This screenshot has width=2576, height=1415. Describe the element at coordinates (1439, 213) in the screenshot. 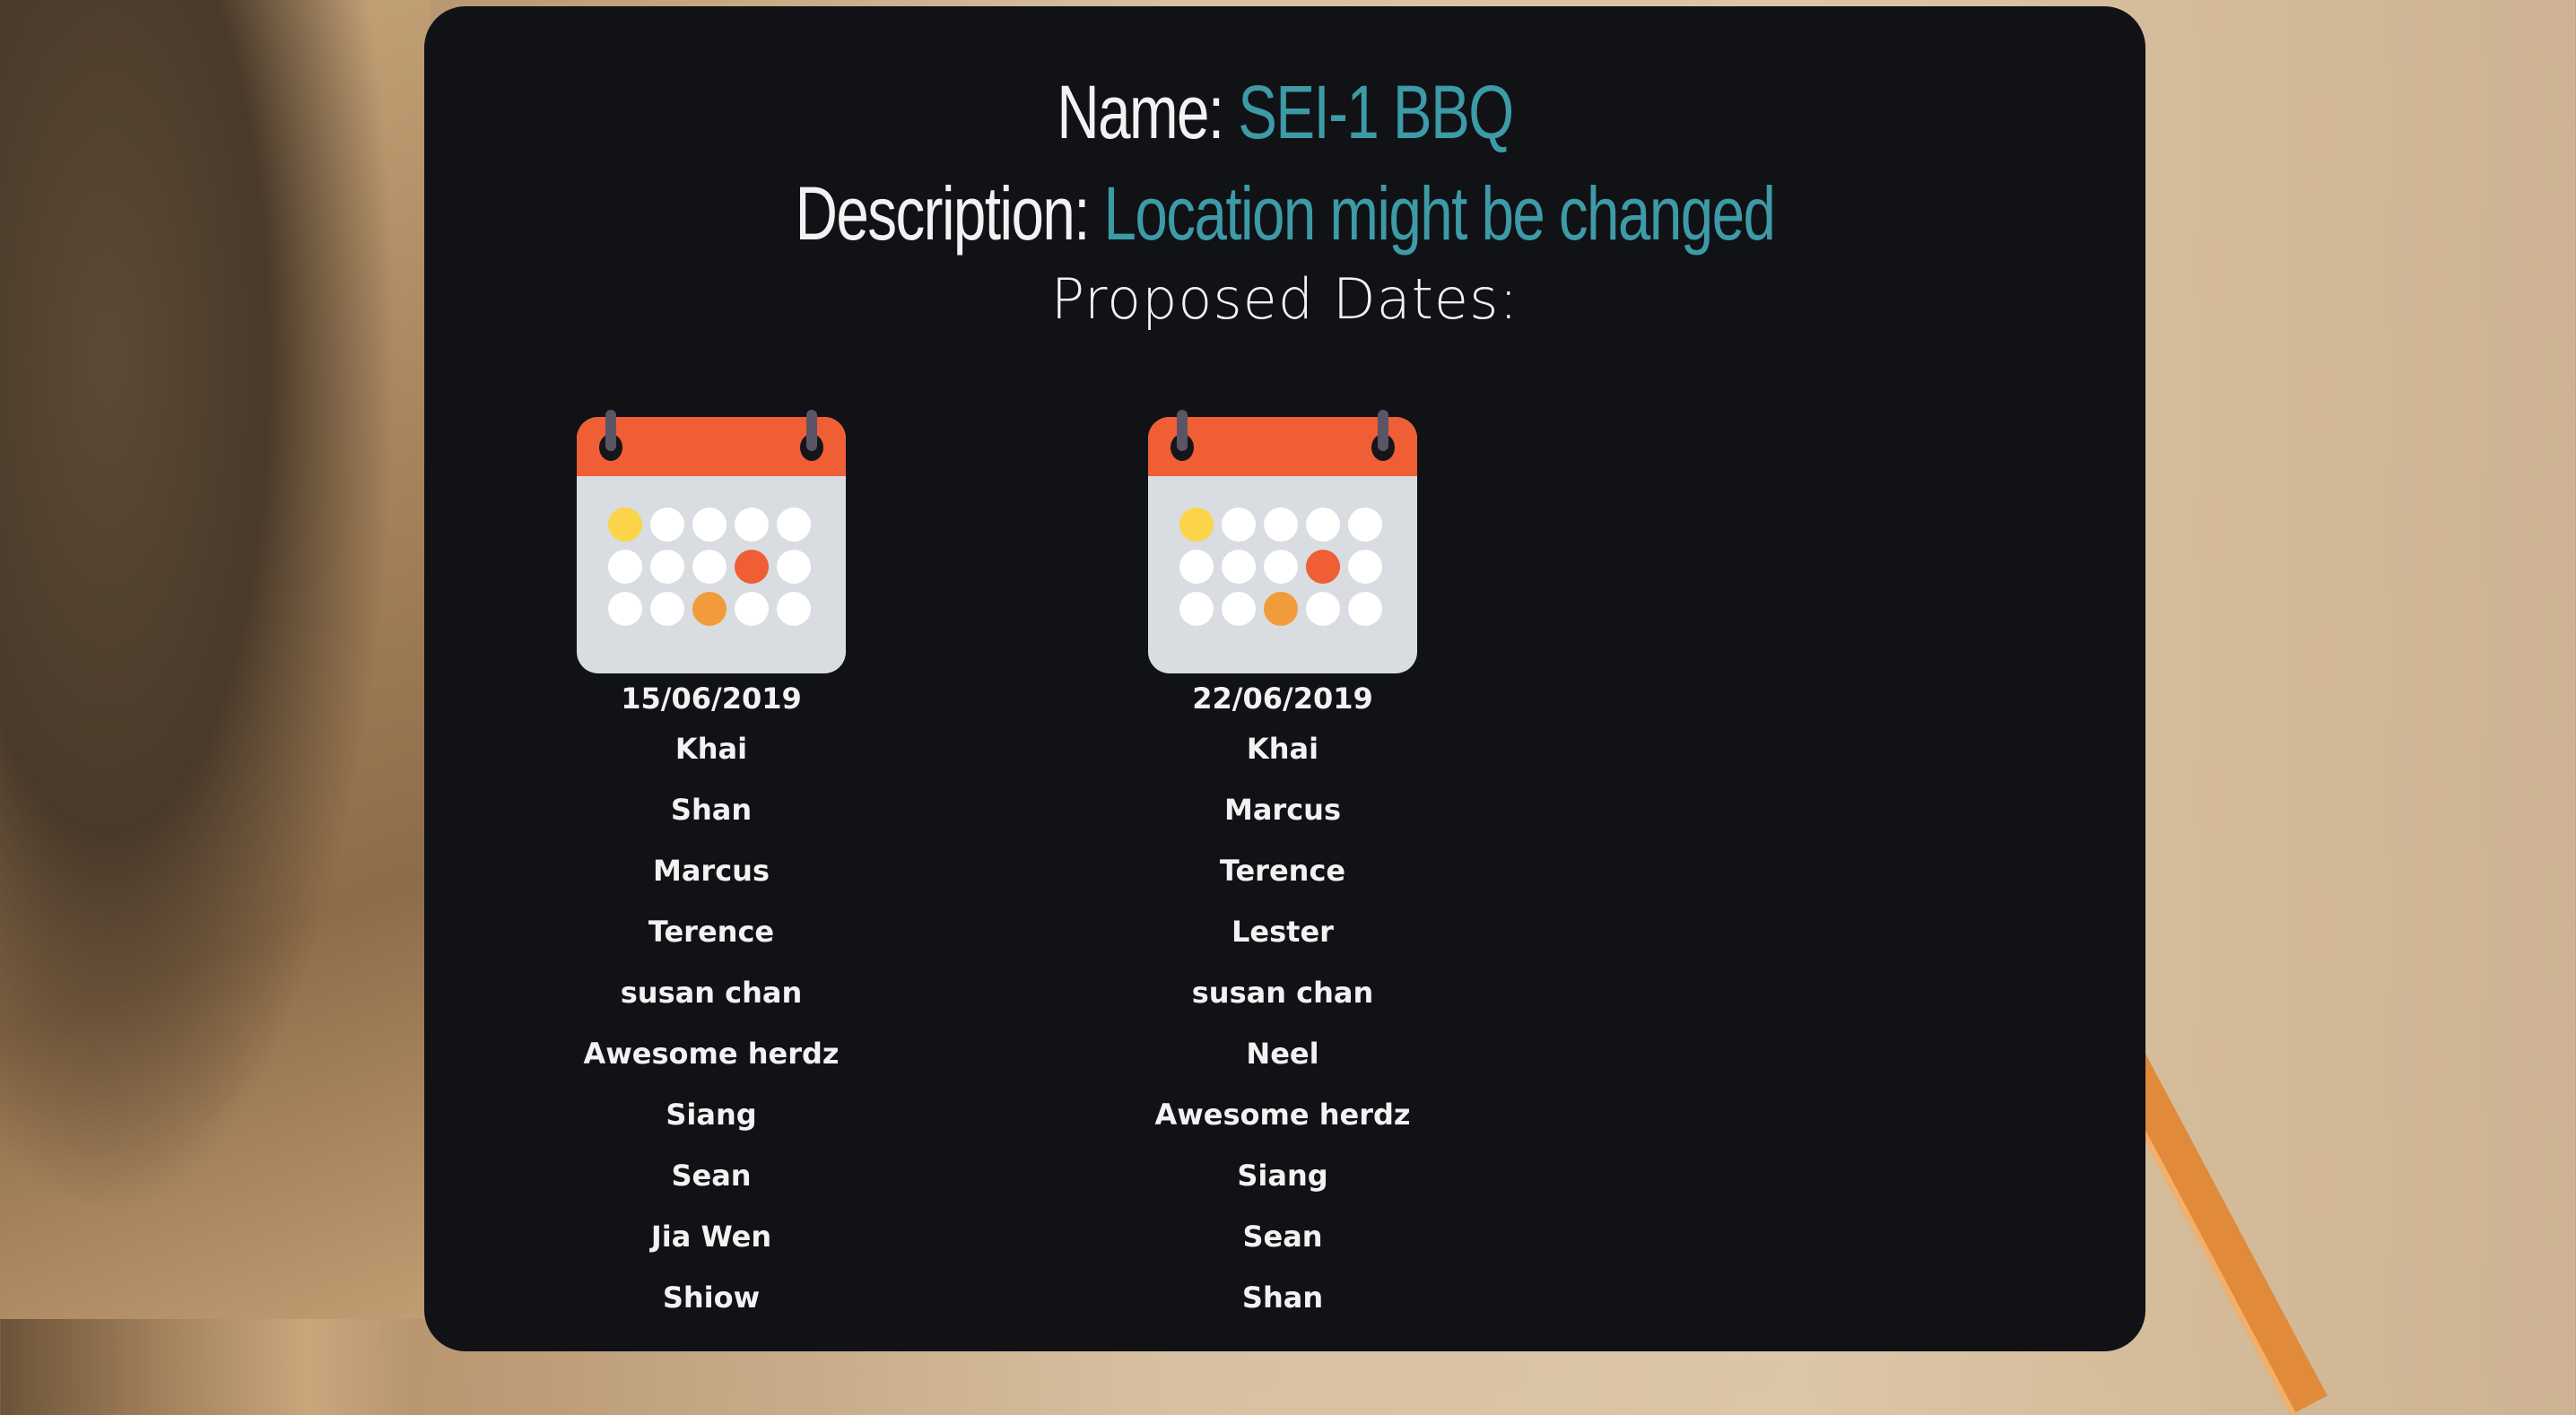

I see `description-value: Location might be changed` at that location.